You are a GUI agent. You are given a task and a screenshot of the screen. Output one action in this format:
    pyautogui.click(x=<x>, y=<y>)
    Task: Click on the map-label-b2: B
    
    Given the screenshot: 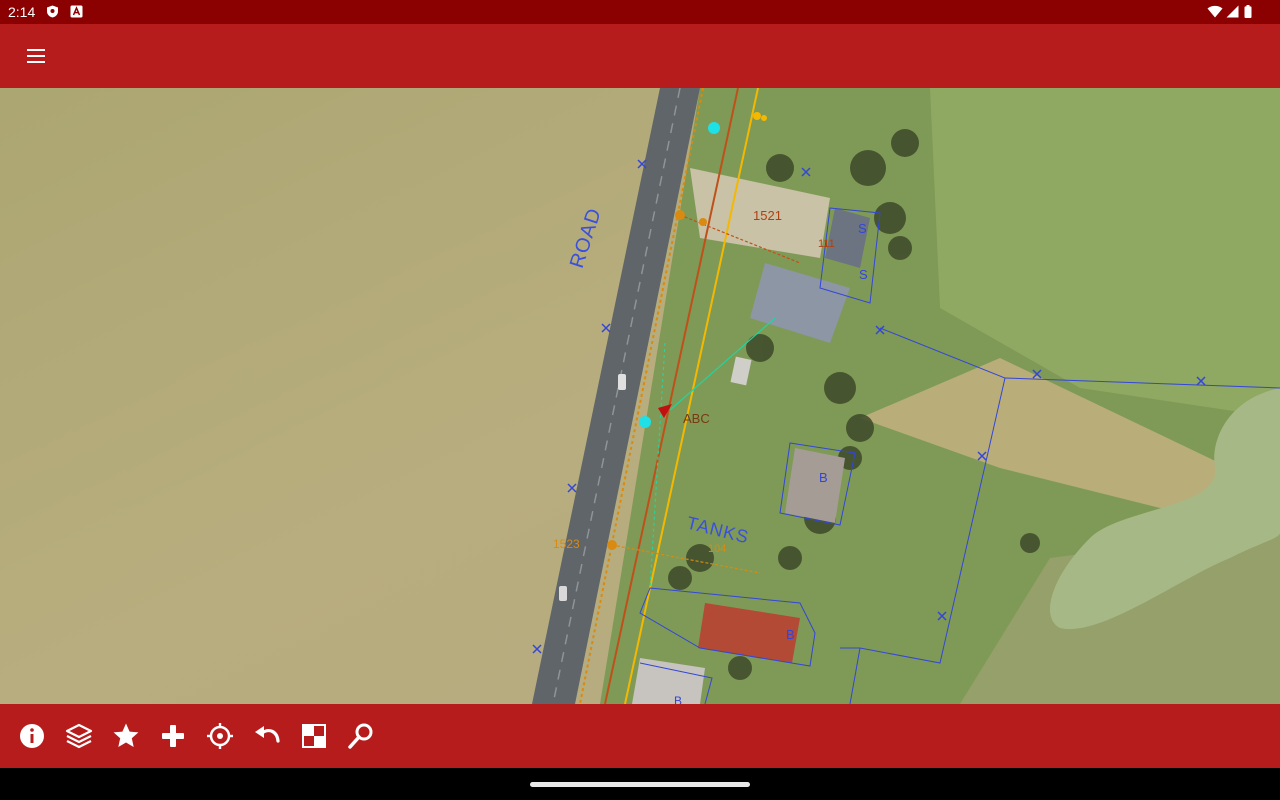 What is the action you would take?
    pyautogui.click(x=790, y=634)
    